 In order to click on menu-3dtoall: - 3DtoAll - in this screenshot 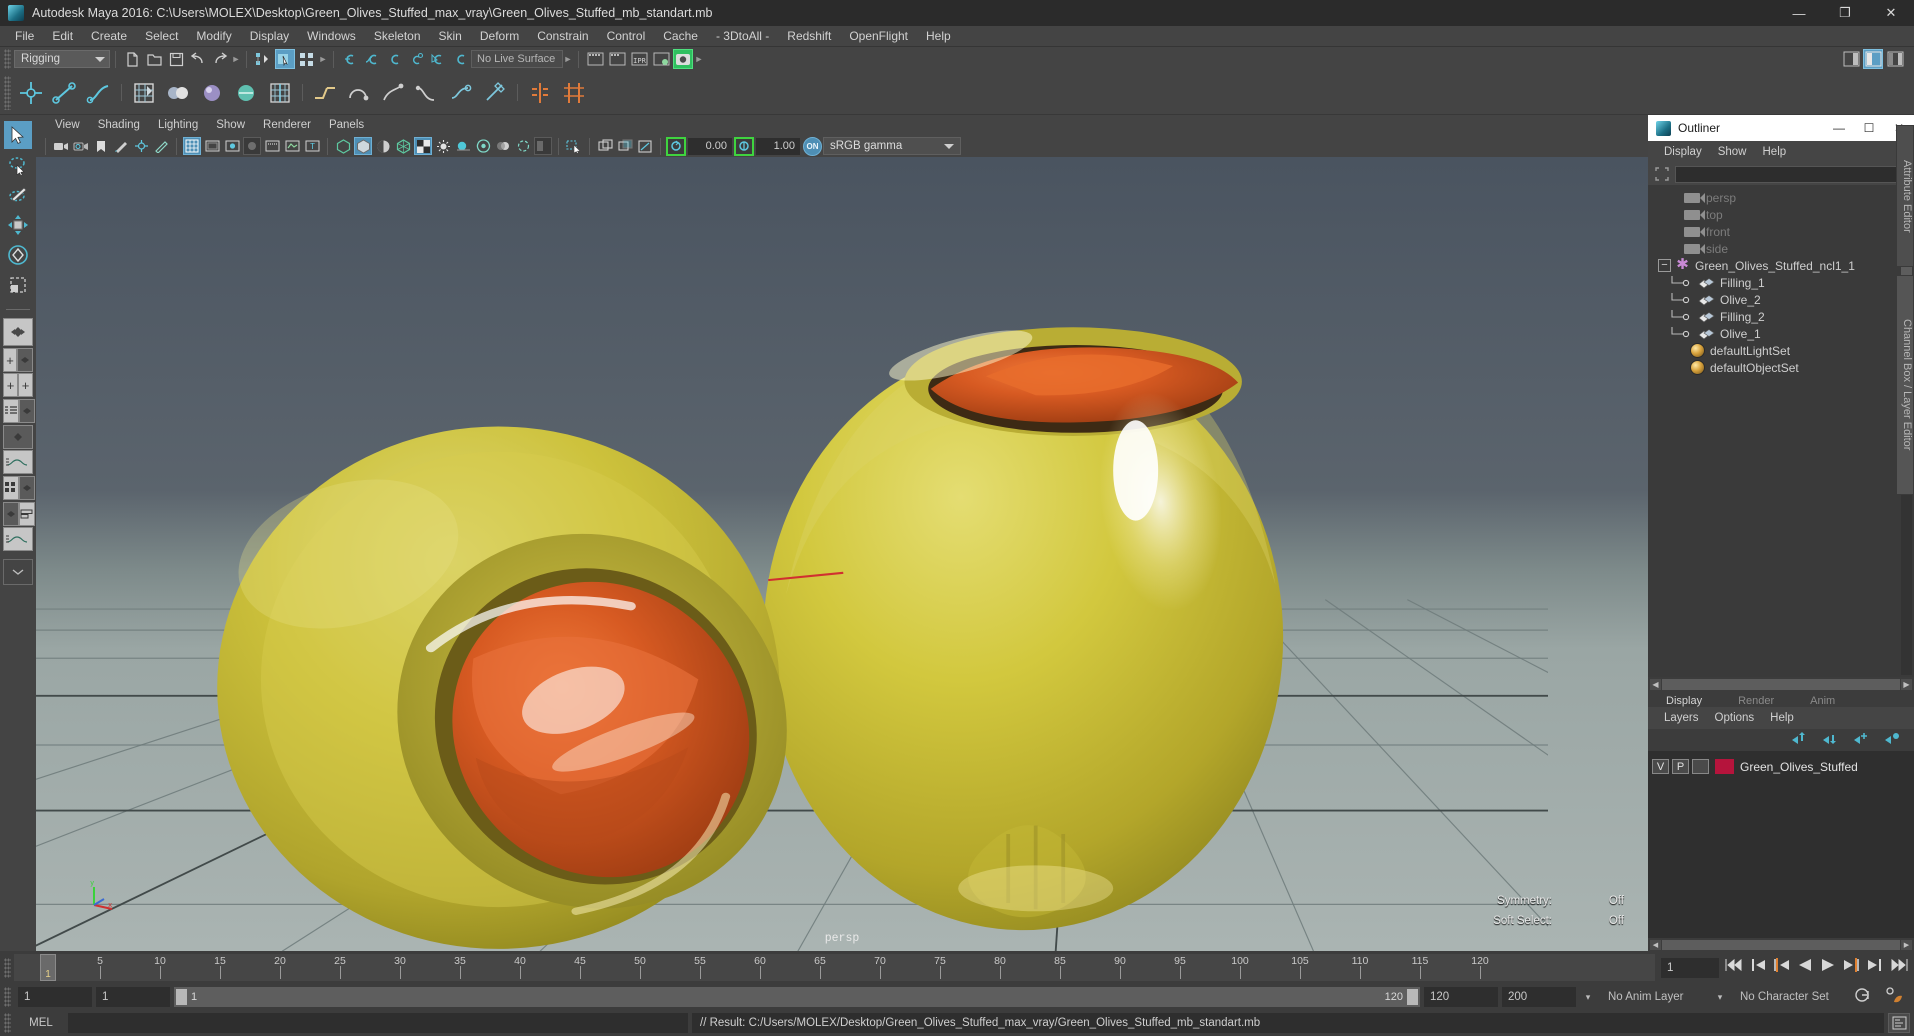, I will do `click(742, 36)`.